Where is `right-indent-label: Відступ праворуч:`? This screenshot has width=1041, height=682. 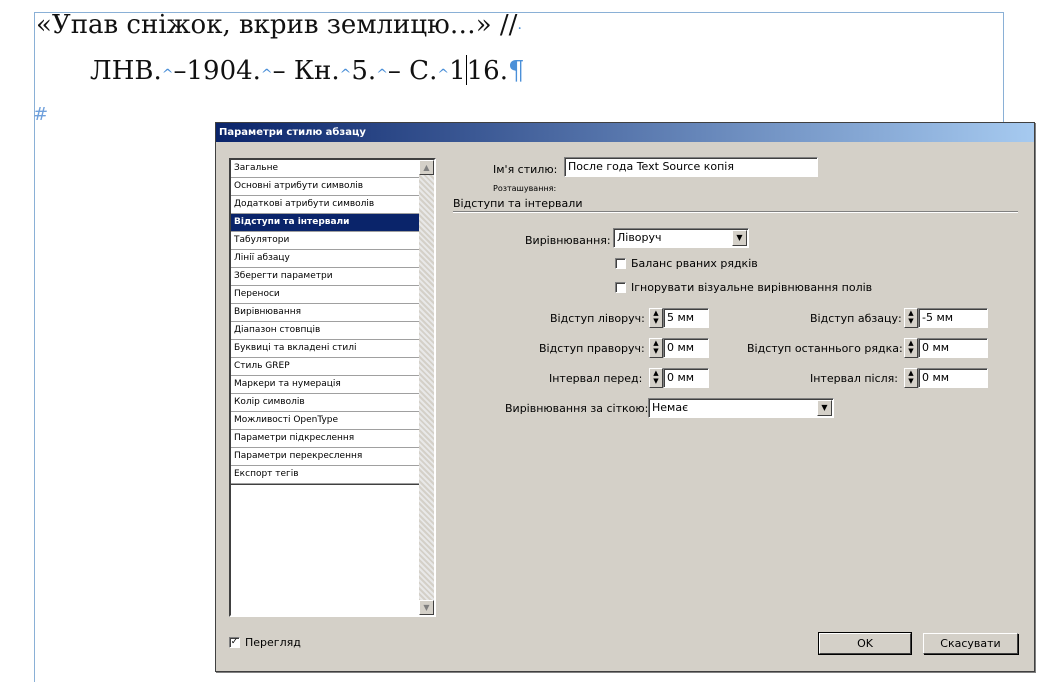
right-indent-label: Відступ праворуч: is located at coordinates (592, 348).